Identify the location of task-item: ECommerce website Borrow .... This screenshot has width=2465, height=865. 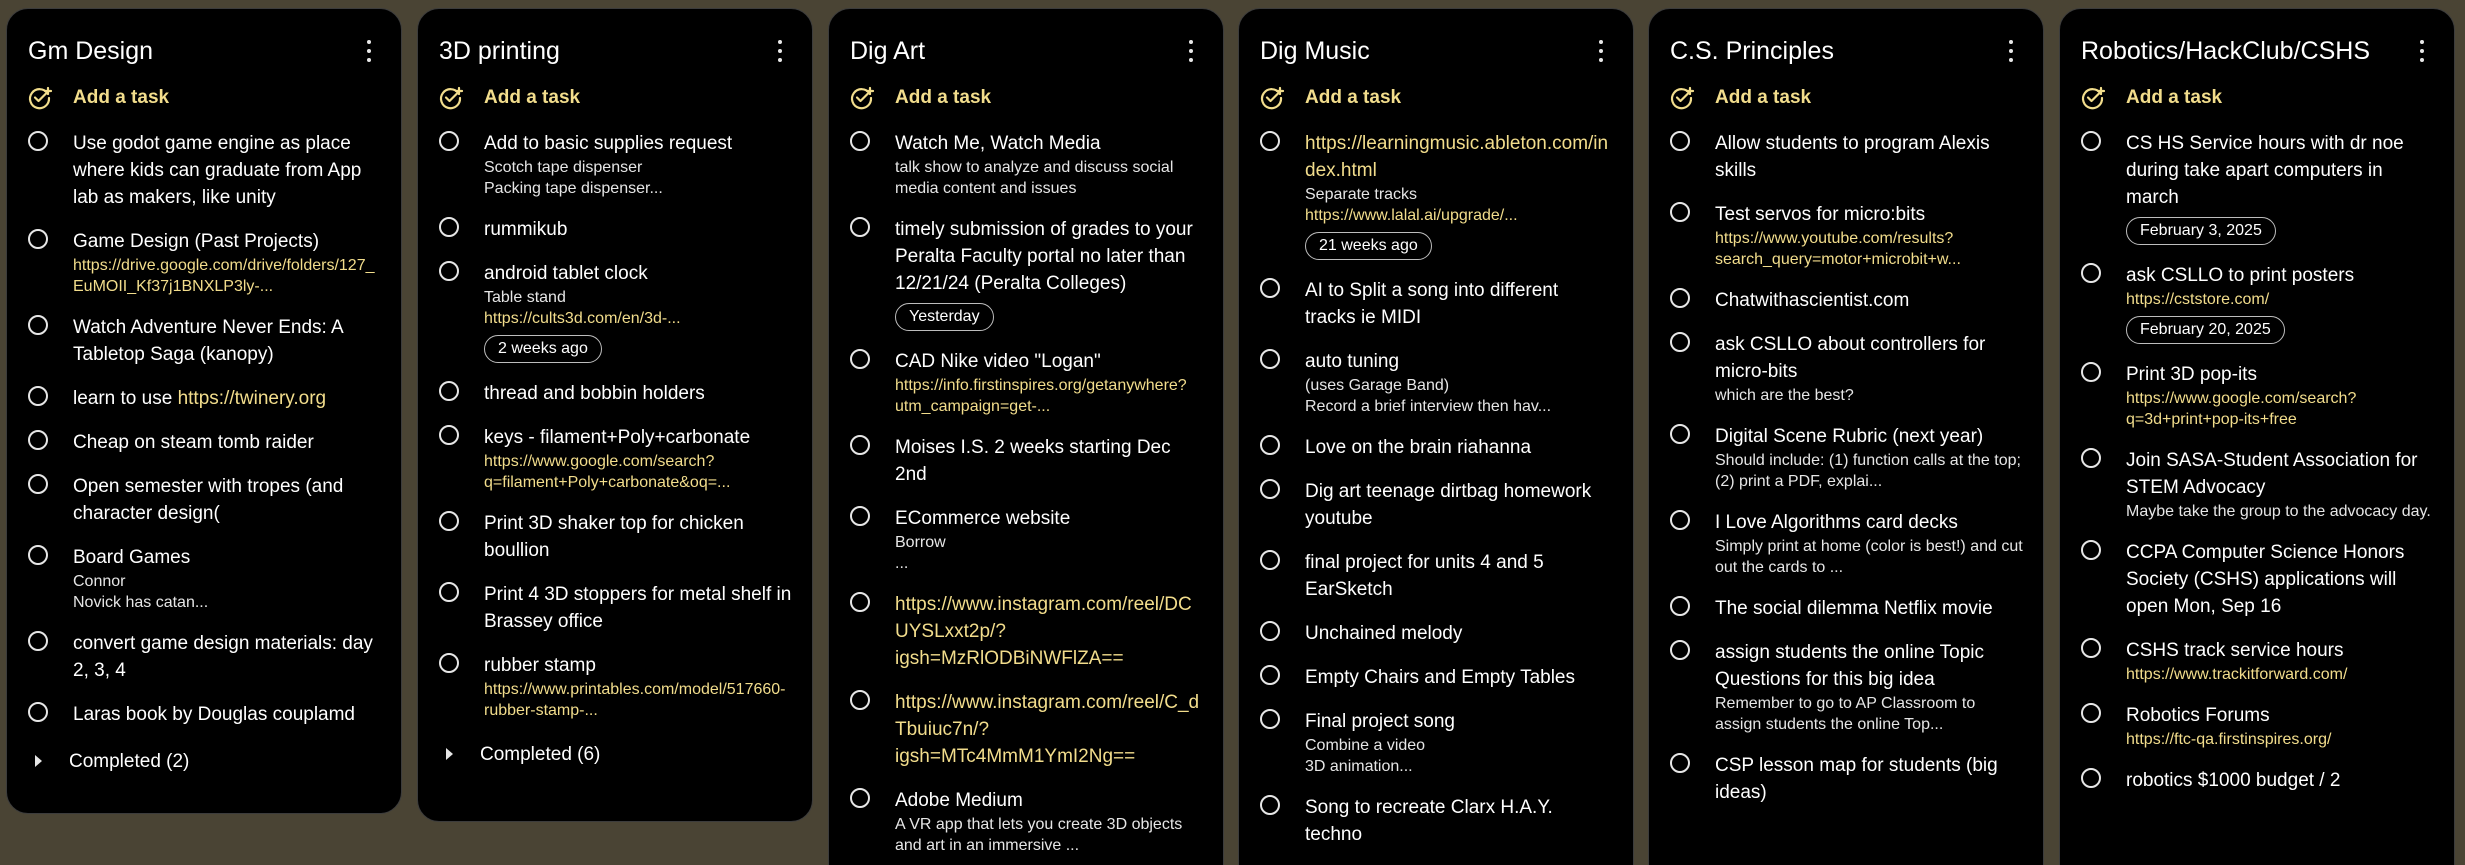
(1026, 543).